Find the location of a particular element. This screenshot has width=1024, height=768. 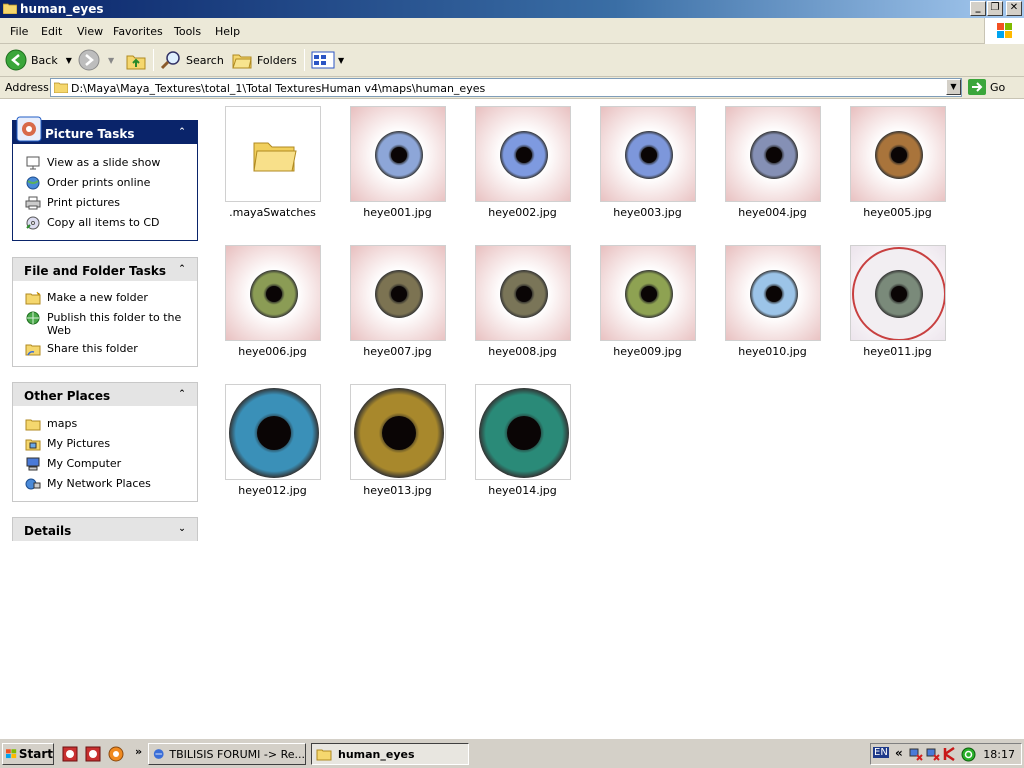

folder-thumbnail: .mayaSwatches is located at coordinates (272, 165).